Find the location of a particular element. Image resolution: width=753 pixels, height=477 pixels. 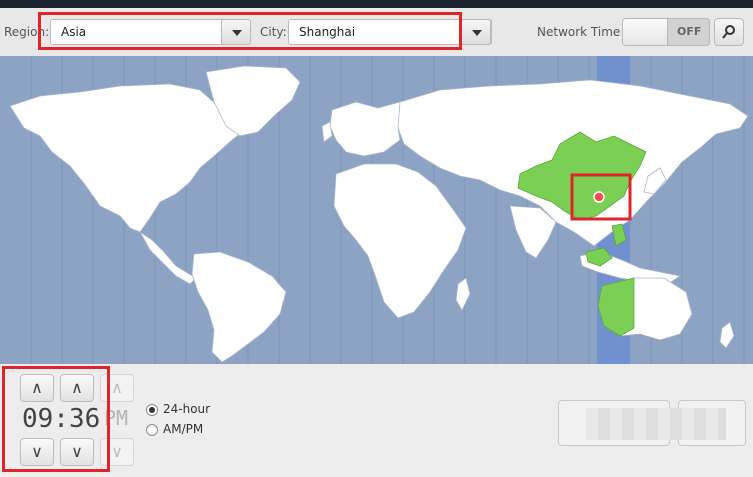

chevron-down-icon: ∨ is located at coordinates (117, 451).